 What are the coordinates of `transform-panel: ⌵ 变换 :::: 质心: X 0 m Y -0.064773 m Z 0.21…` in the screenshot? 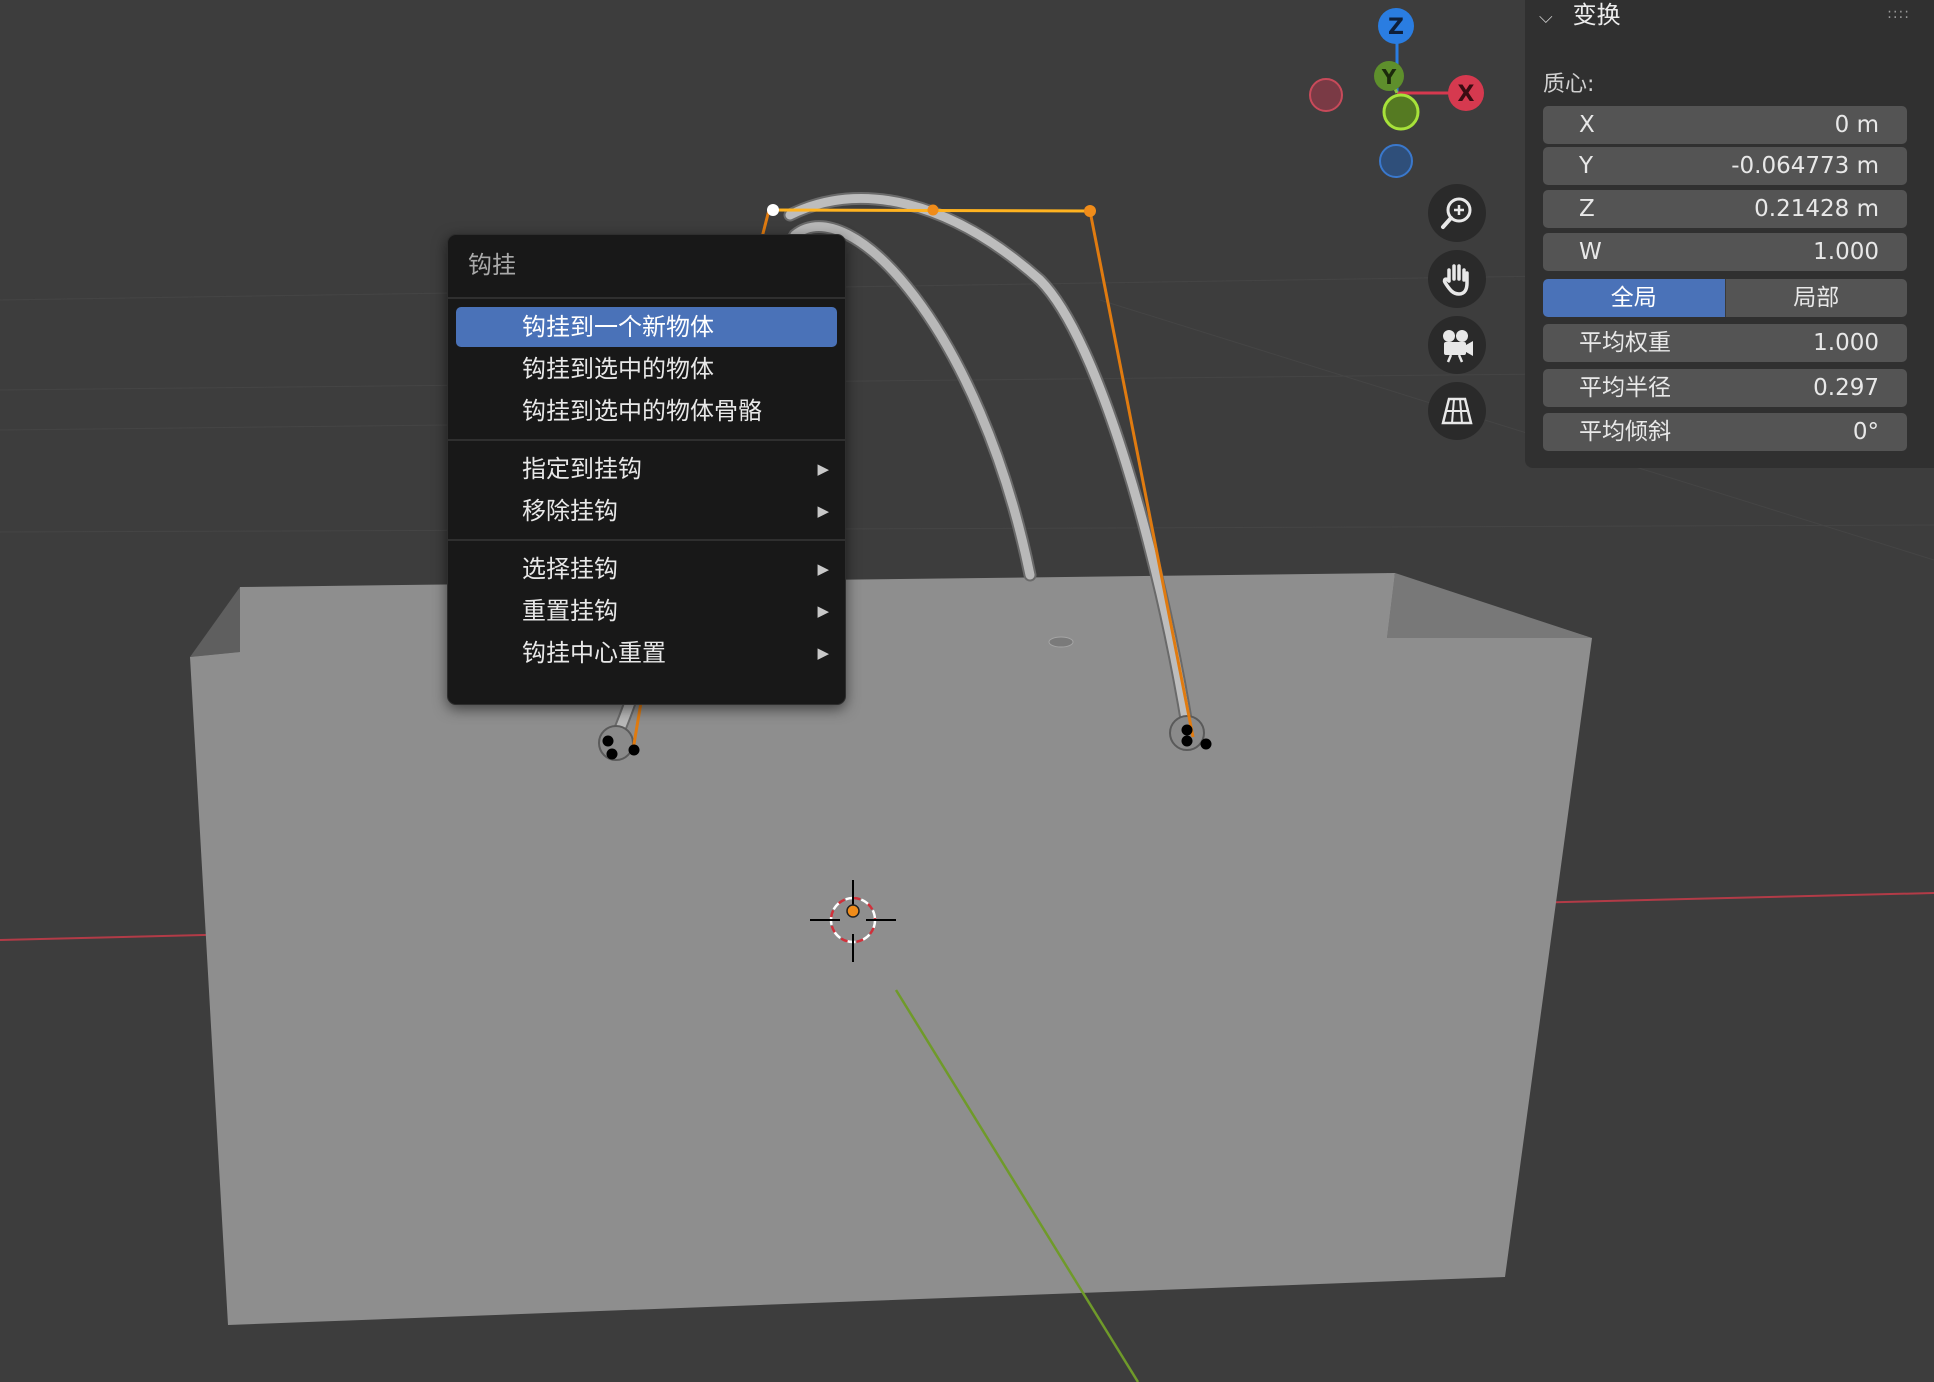 It's located at (1729, 234).